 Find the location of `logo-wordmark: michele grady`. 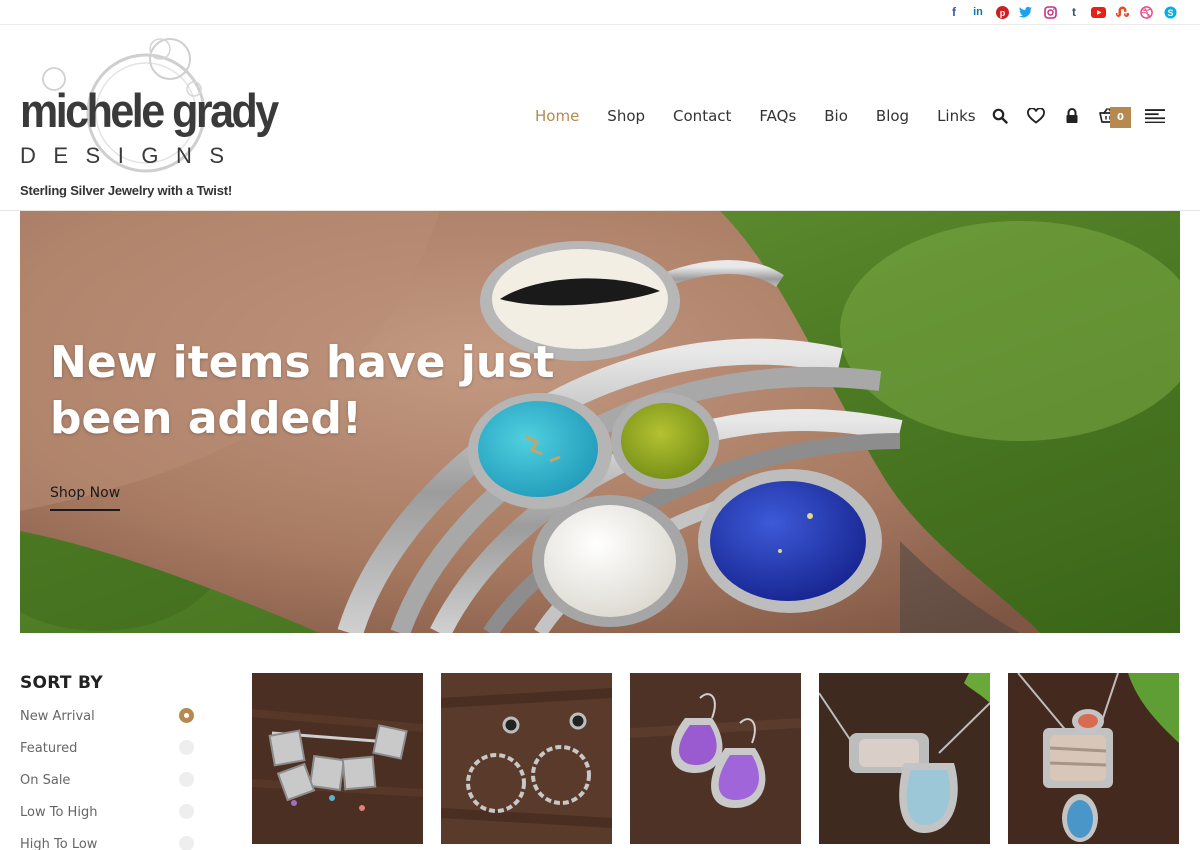

logo-wordmark: michele grady is located at coordinates (149, 111).